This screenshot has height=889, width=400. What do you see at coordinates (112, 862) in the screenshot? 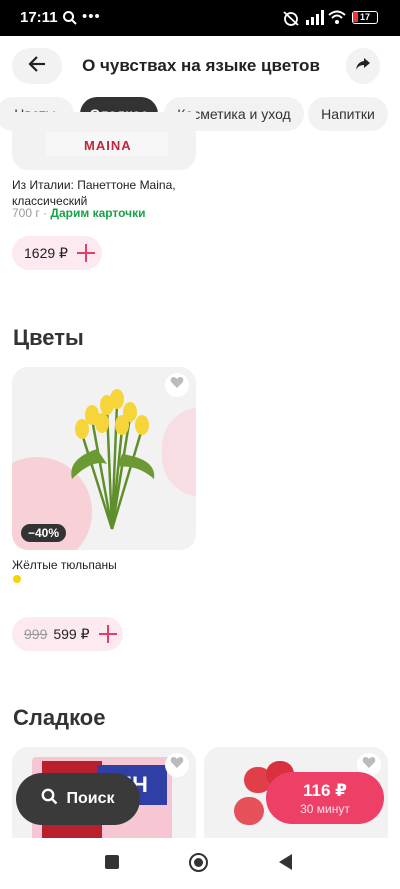
I see `recents-button` at bounding box center [112, 862].